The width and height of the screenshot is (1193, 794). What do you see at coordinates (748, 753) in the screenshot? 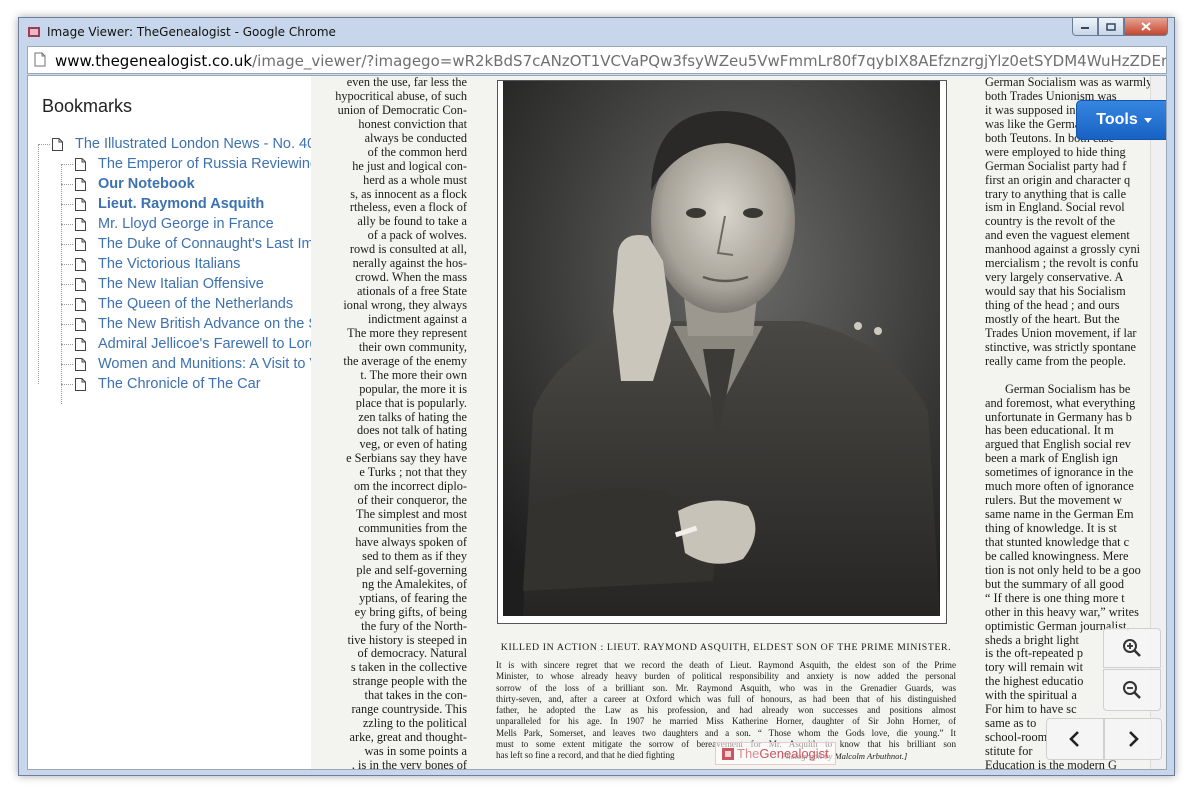
I see `watermark-the: The` at bounding box center [748, 753].